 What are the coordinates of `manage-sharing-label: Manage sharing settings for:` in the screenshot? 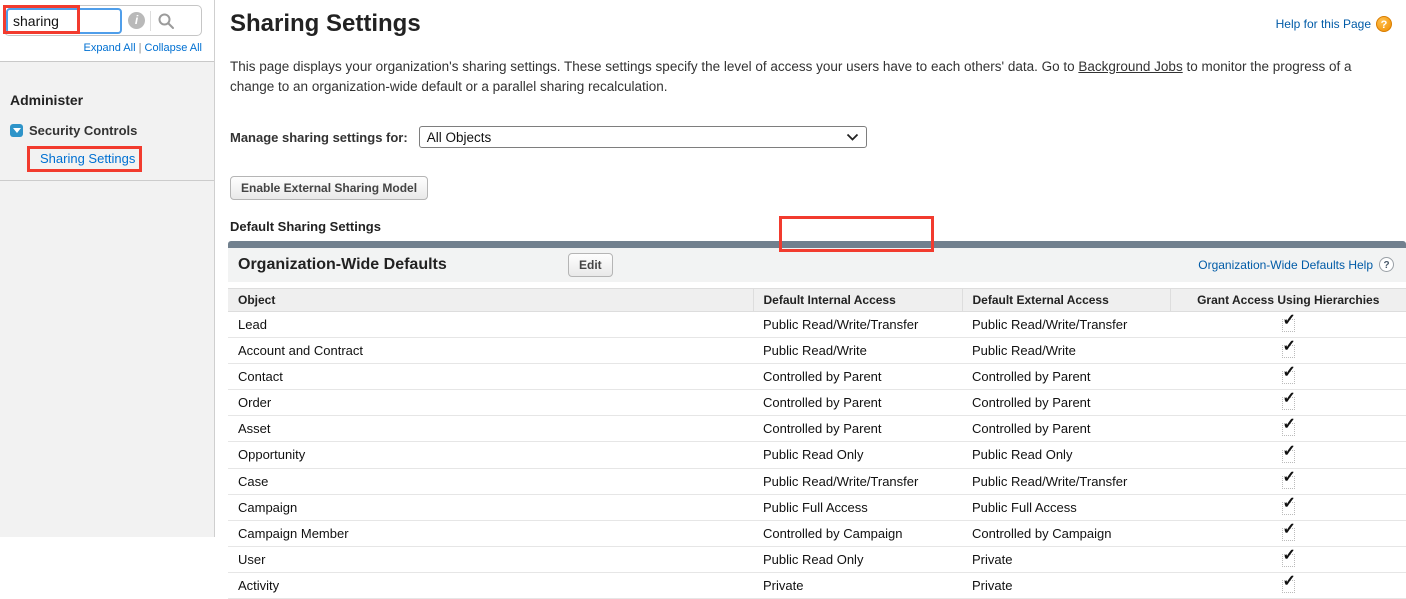 It's located at (319, 137).